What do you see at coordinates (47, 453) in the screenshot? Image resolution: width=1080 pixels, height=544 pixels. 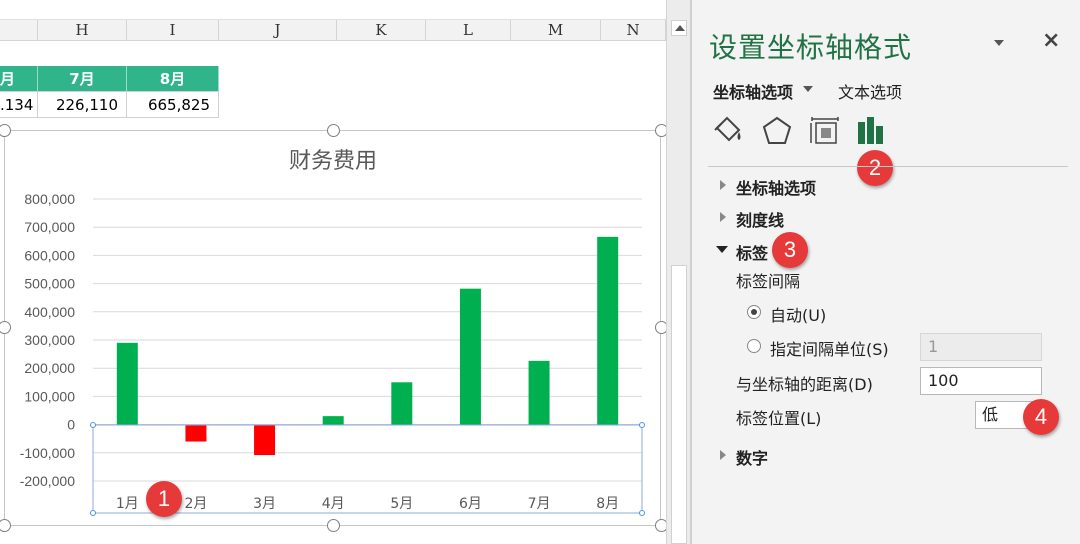 I see `y-tick-label: -100,000` at bounding box center [47, 453].